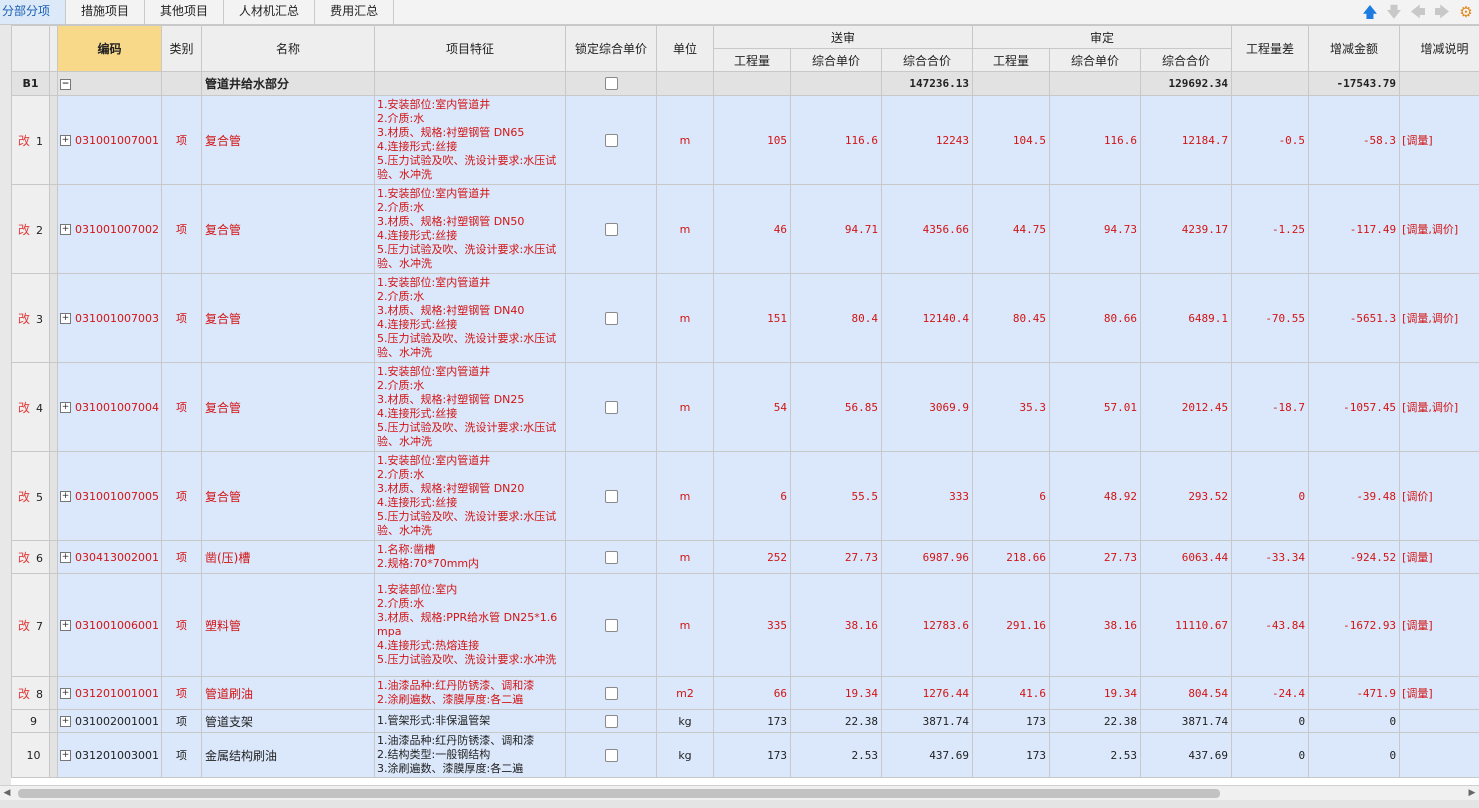  Describe the element at coordinates (117, 318) in the screenshot. I see `item-code: 031001007003` at that location.